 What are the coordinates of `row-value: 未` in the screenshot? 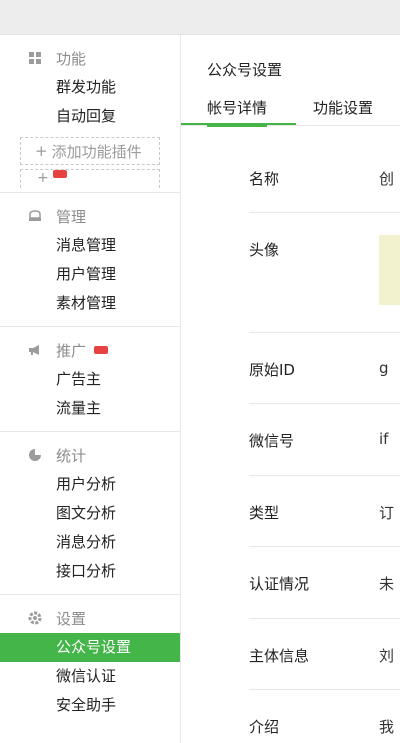 It's located at (387, 584).